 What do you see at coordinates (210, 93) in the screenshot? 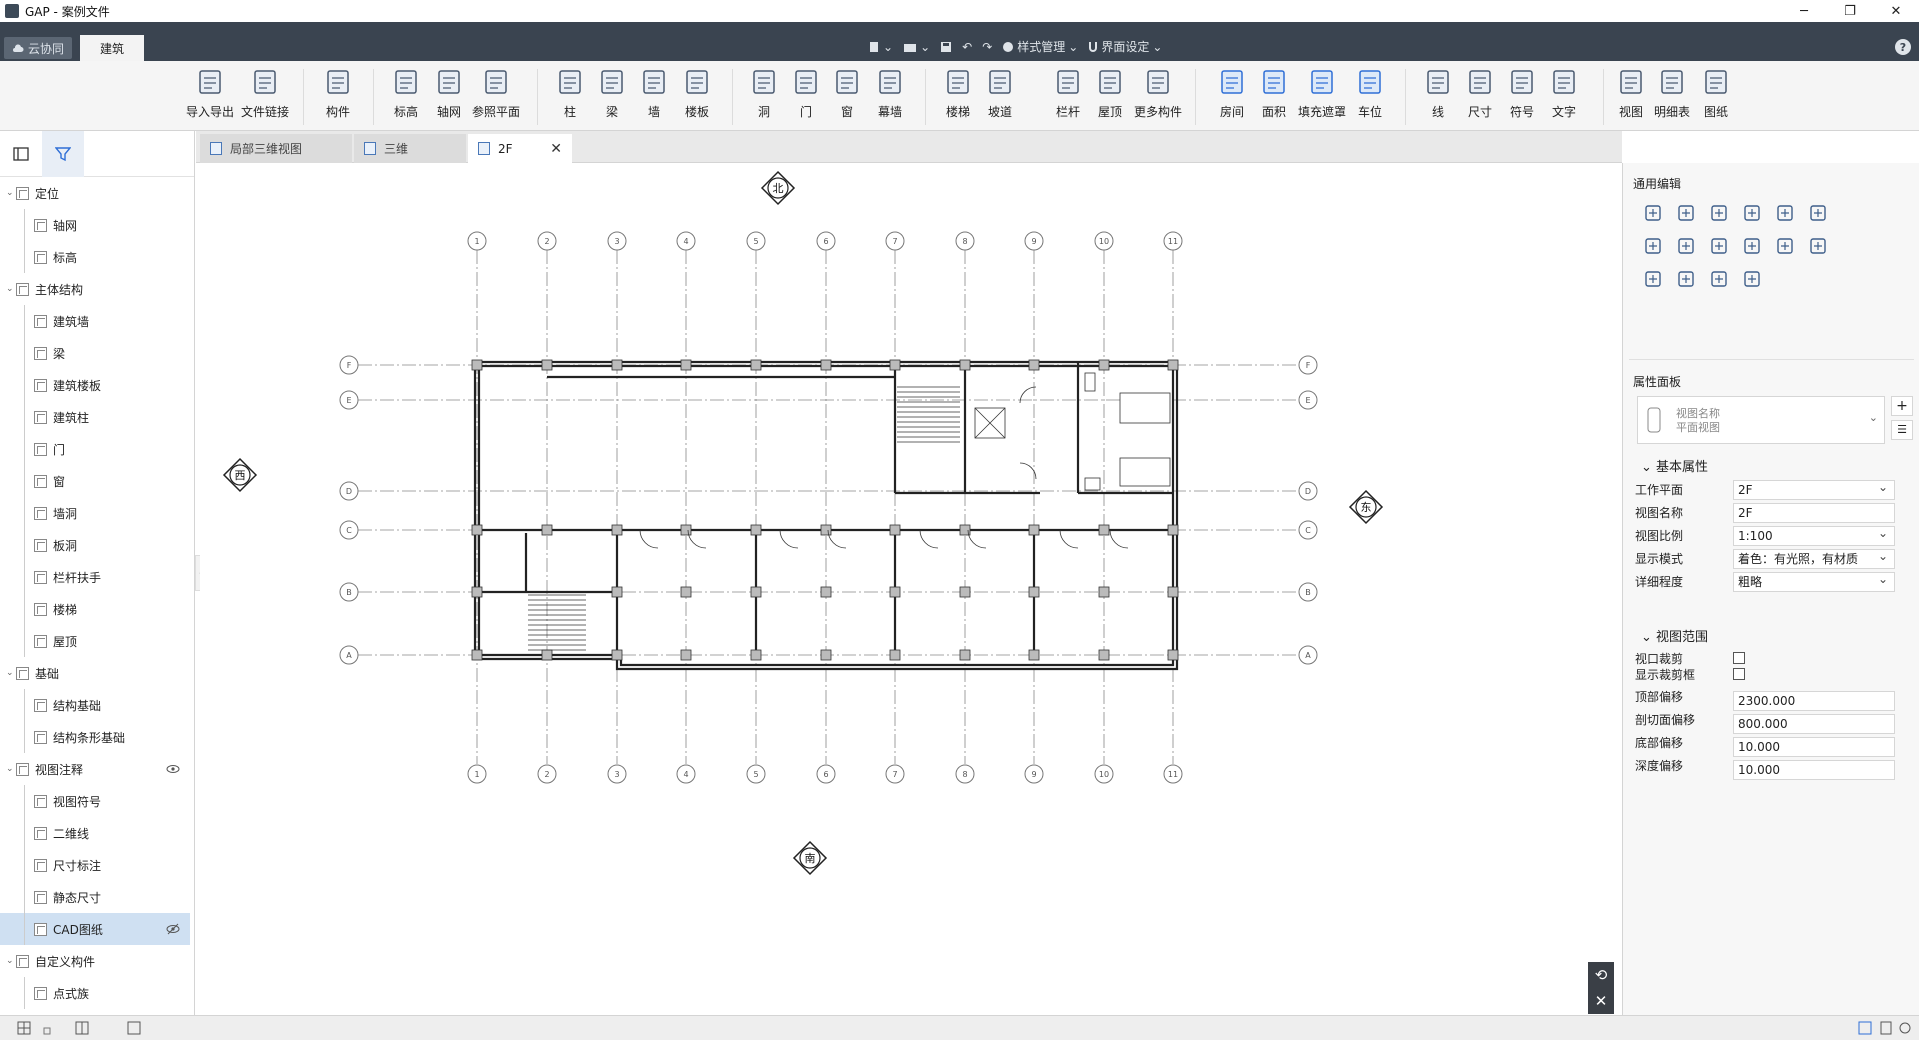
I see `ribbon-cad-import-button: 导入导出` at bounding box center [210, 93].